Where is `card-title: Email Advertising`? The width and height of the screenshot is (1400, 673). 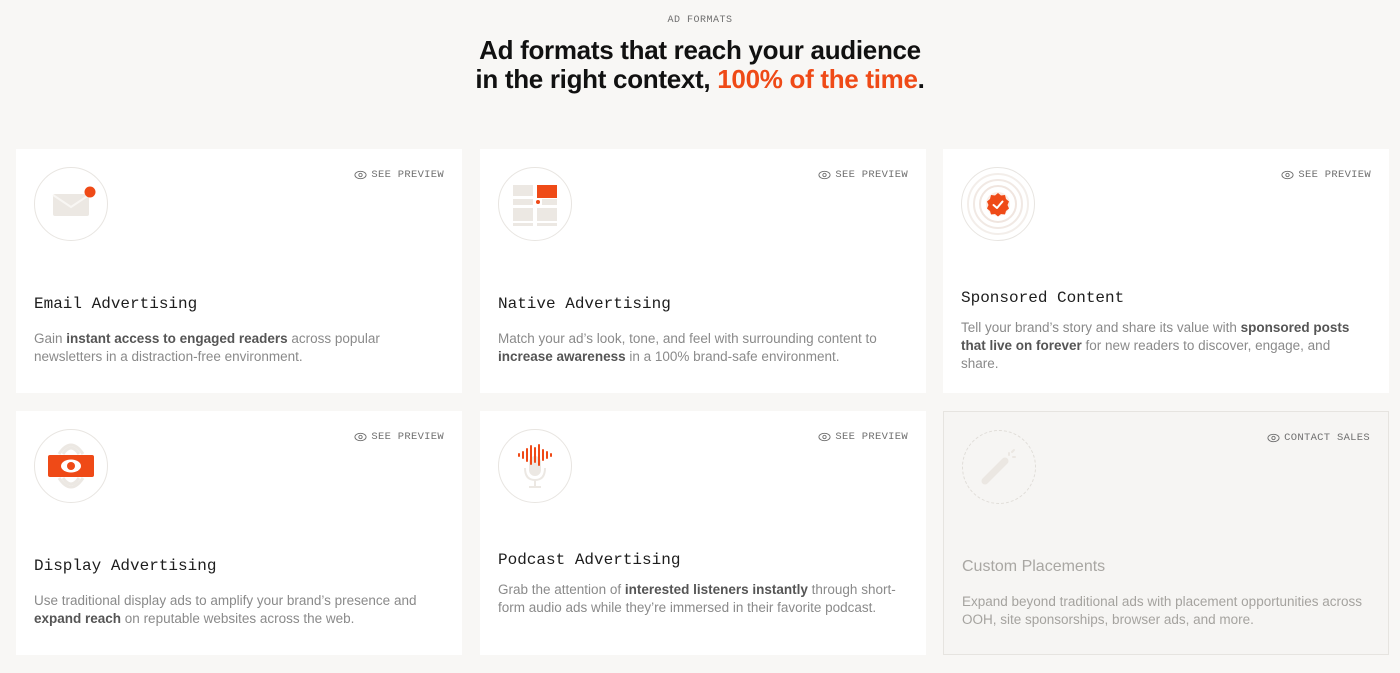 card-title: Email Advertising is located at coordinates (116, 304).